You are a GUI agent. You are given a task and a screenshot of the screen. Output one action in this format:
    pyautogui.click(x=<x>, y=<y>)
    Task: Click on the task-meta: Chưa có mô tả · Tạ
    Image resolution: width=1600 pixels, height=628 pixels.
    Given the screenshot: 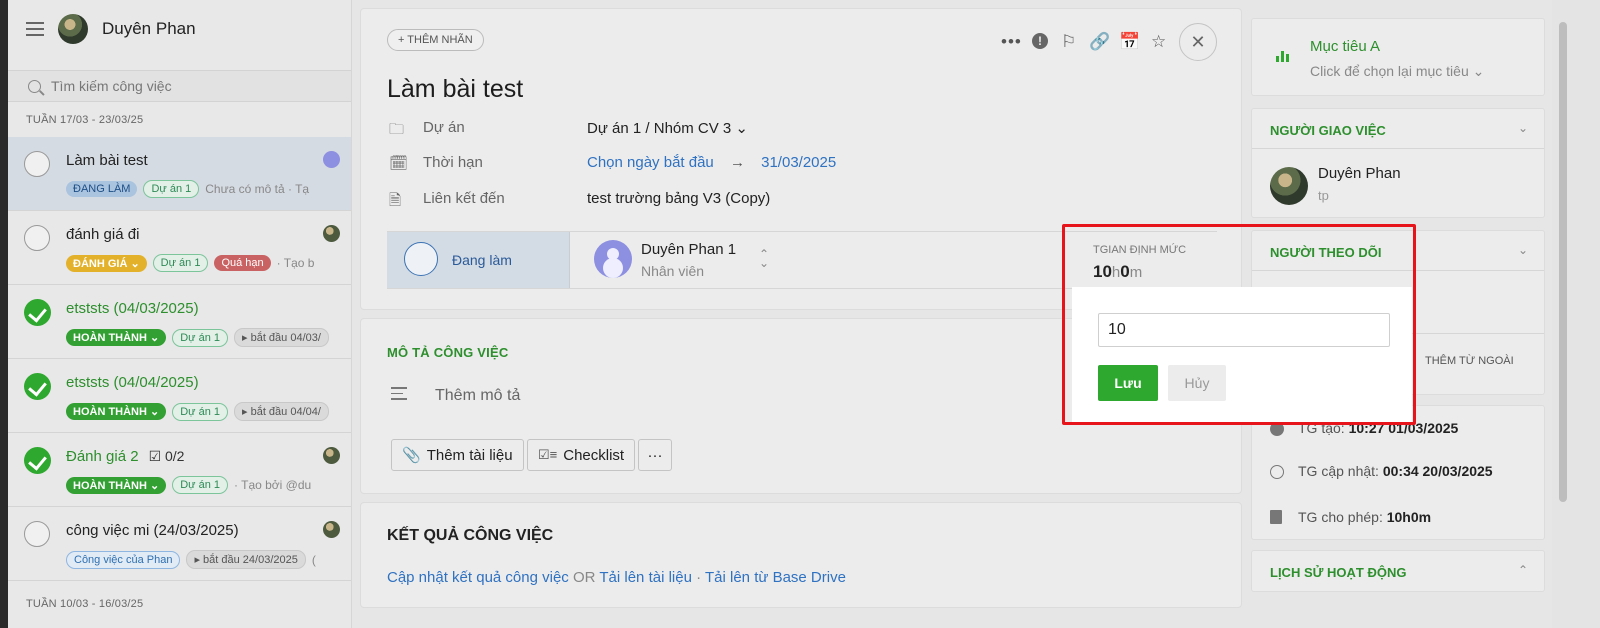 What is the action you would take?
    pyautogui.click(x=257, y=189)
    